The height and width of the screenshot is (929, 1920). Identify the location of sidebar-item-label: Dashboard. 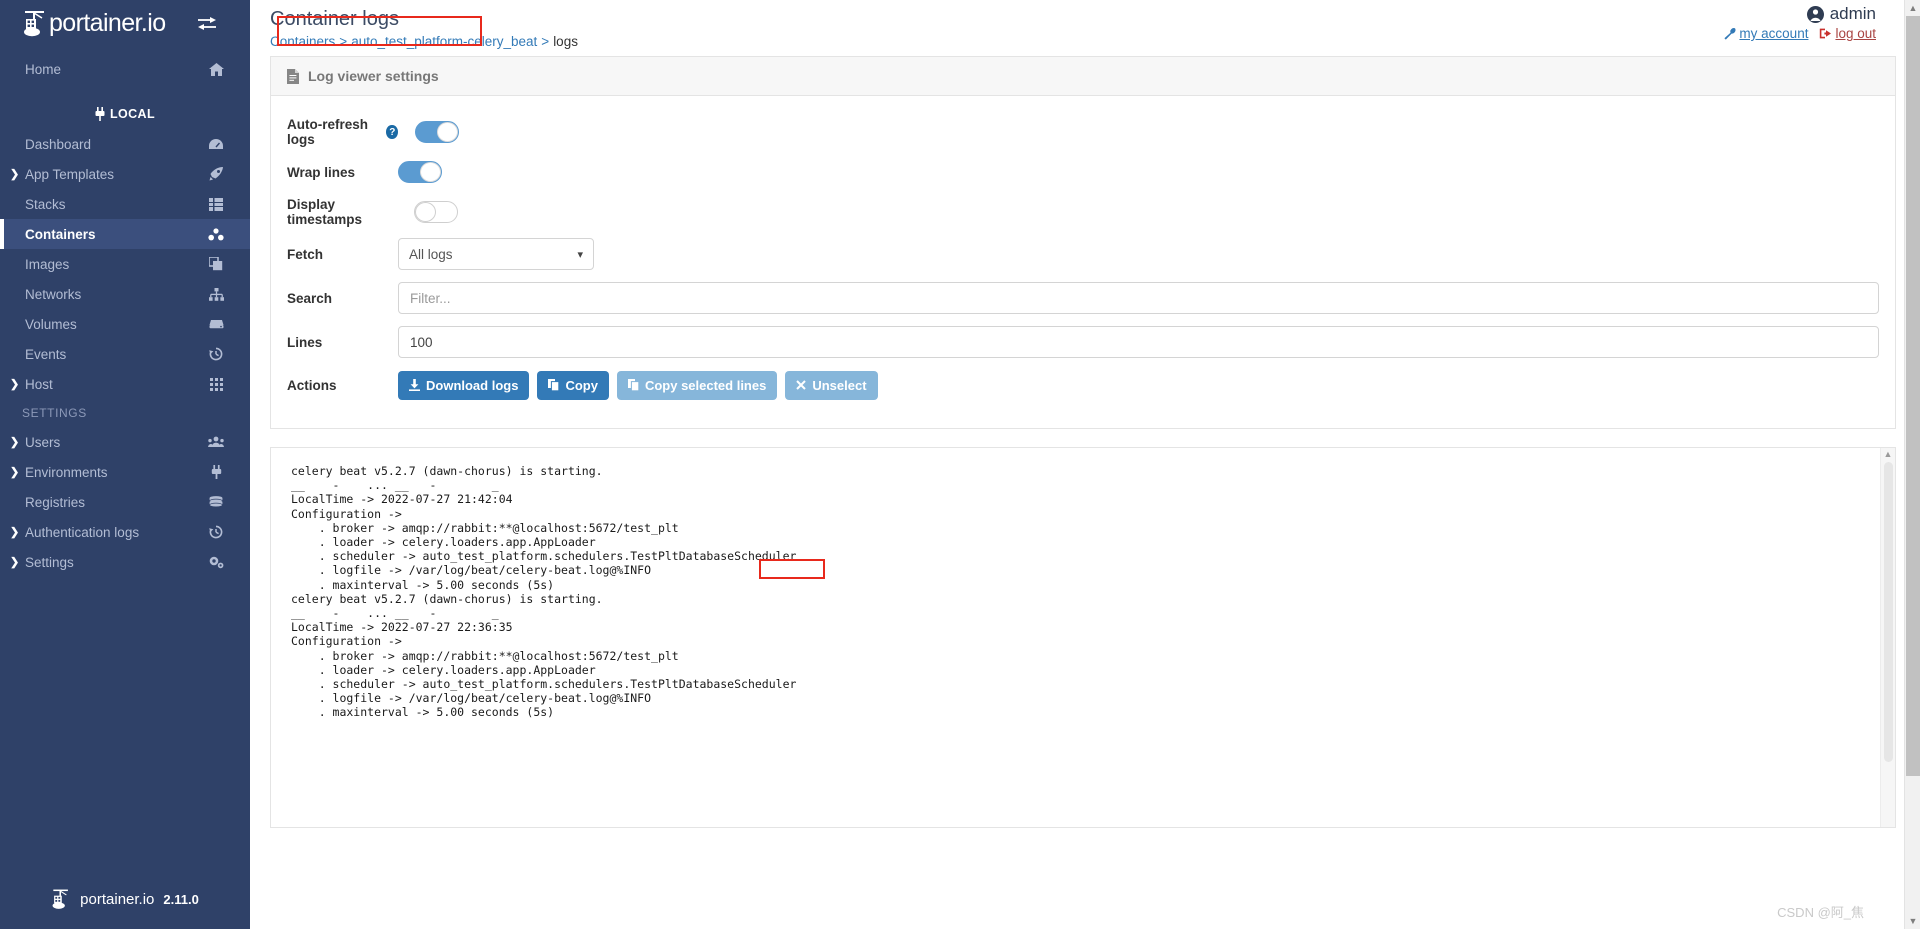
(58, 144).